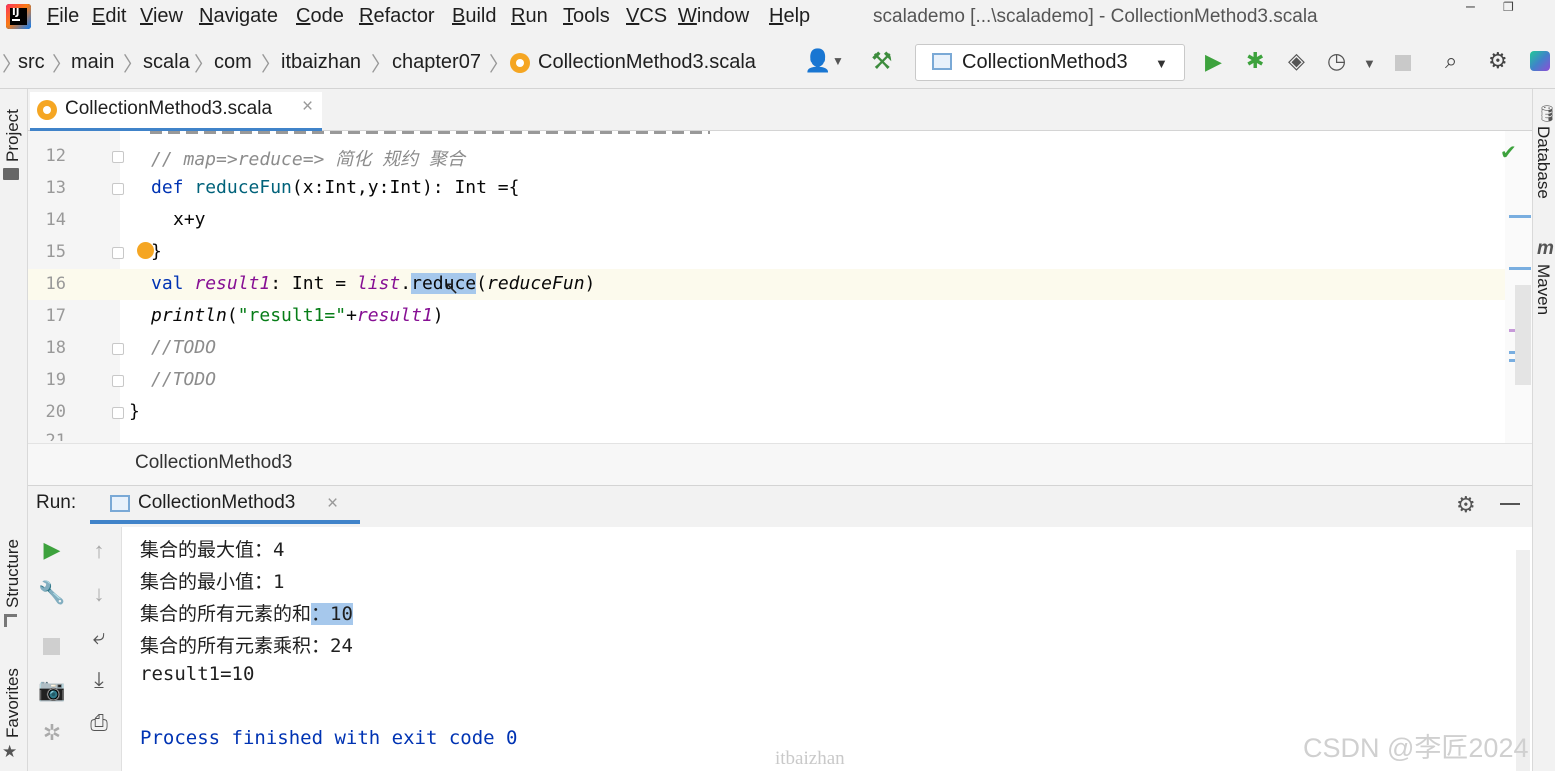 Image resolution: width=1555 pixels, height=771 pixels. I want to click on line-number: 18, so click(55, 348).